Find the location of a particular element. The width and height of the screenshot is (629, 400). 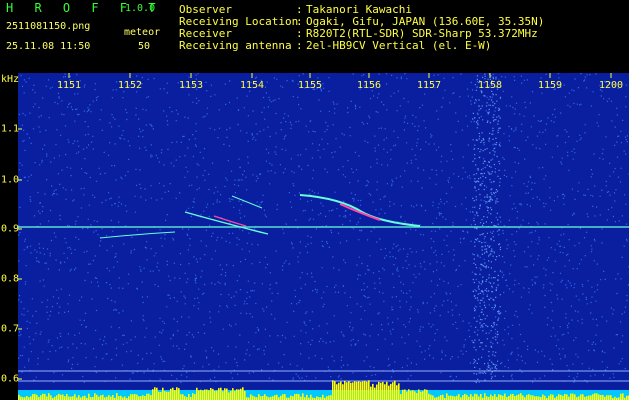

x-tick-label: 1158 is located at coordinates (490, 85).